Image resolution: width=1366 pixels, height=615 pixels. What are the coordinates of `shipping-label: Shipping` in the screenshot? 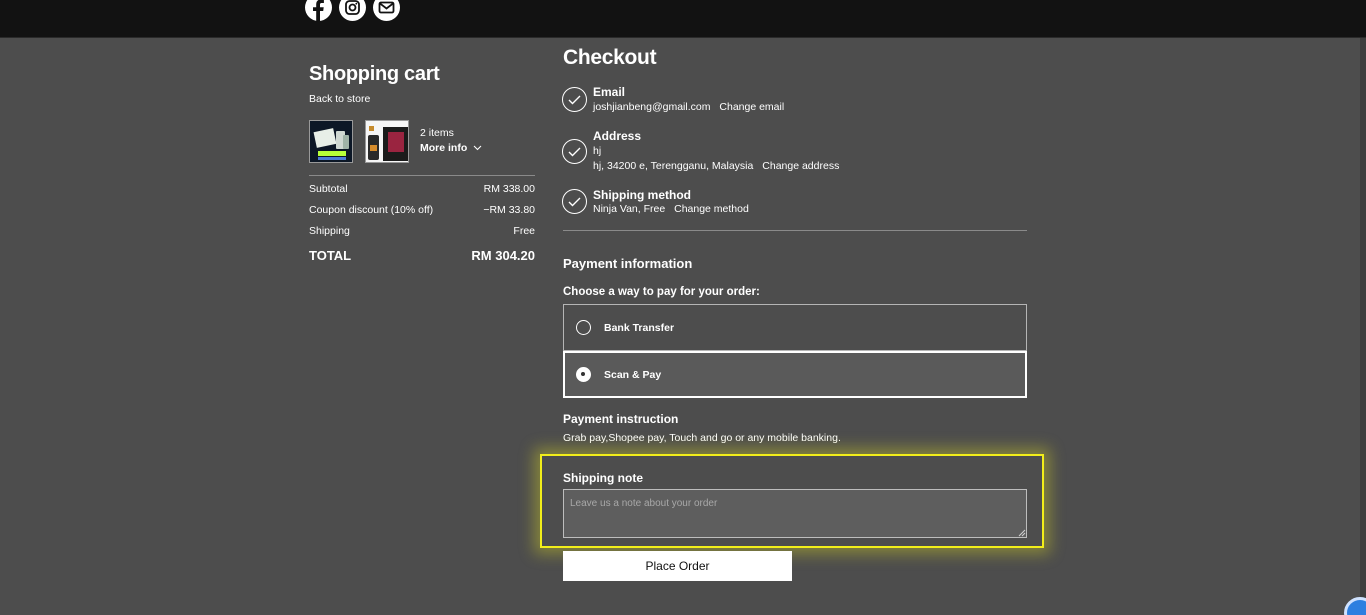 It's located at (329, 231).